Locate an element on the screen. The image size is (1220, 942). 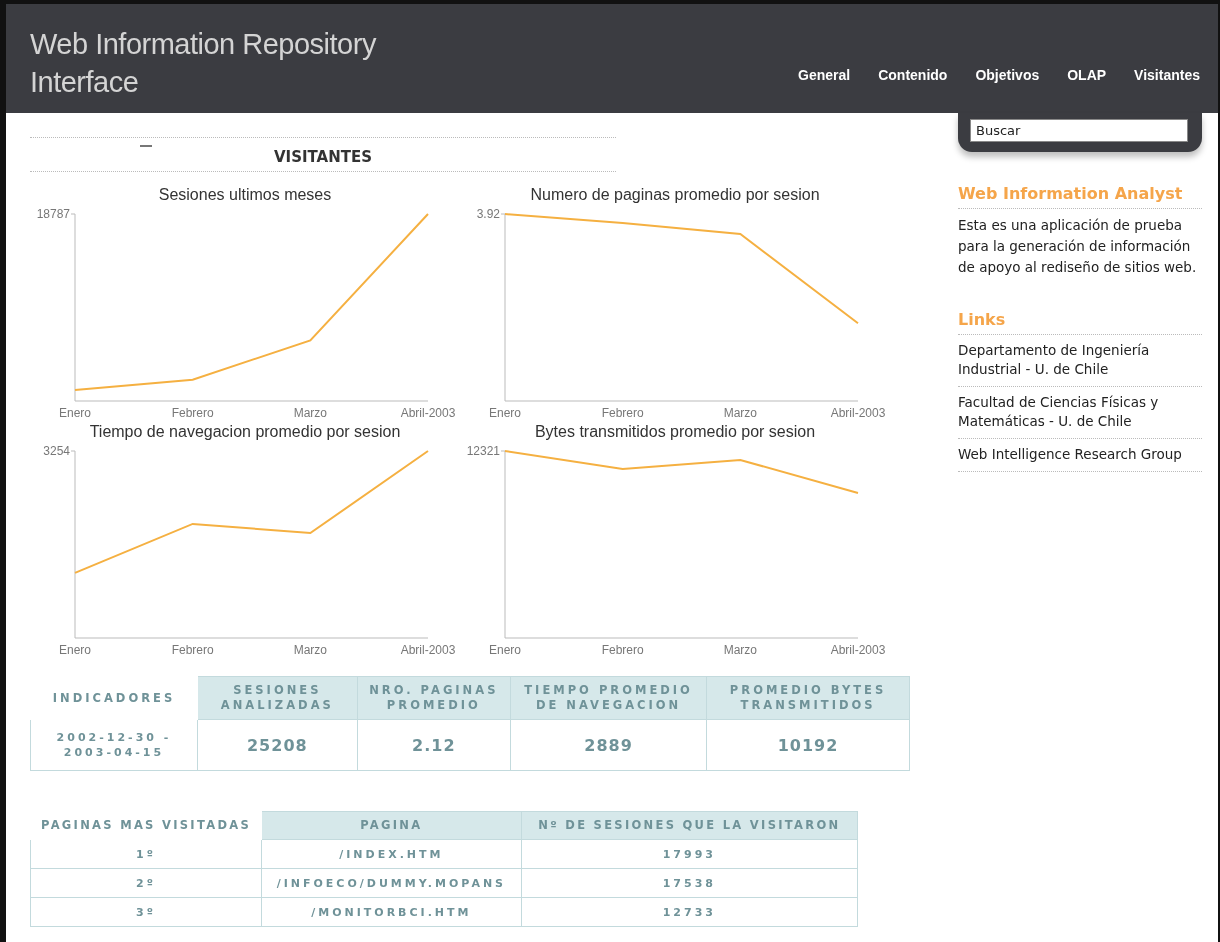
sidebar-link: Web Intelligence Research Group is located at coordinates (1080, 455).